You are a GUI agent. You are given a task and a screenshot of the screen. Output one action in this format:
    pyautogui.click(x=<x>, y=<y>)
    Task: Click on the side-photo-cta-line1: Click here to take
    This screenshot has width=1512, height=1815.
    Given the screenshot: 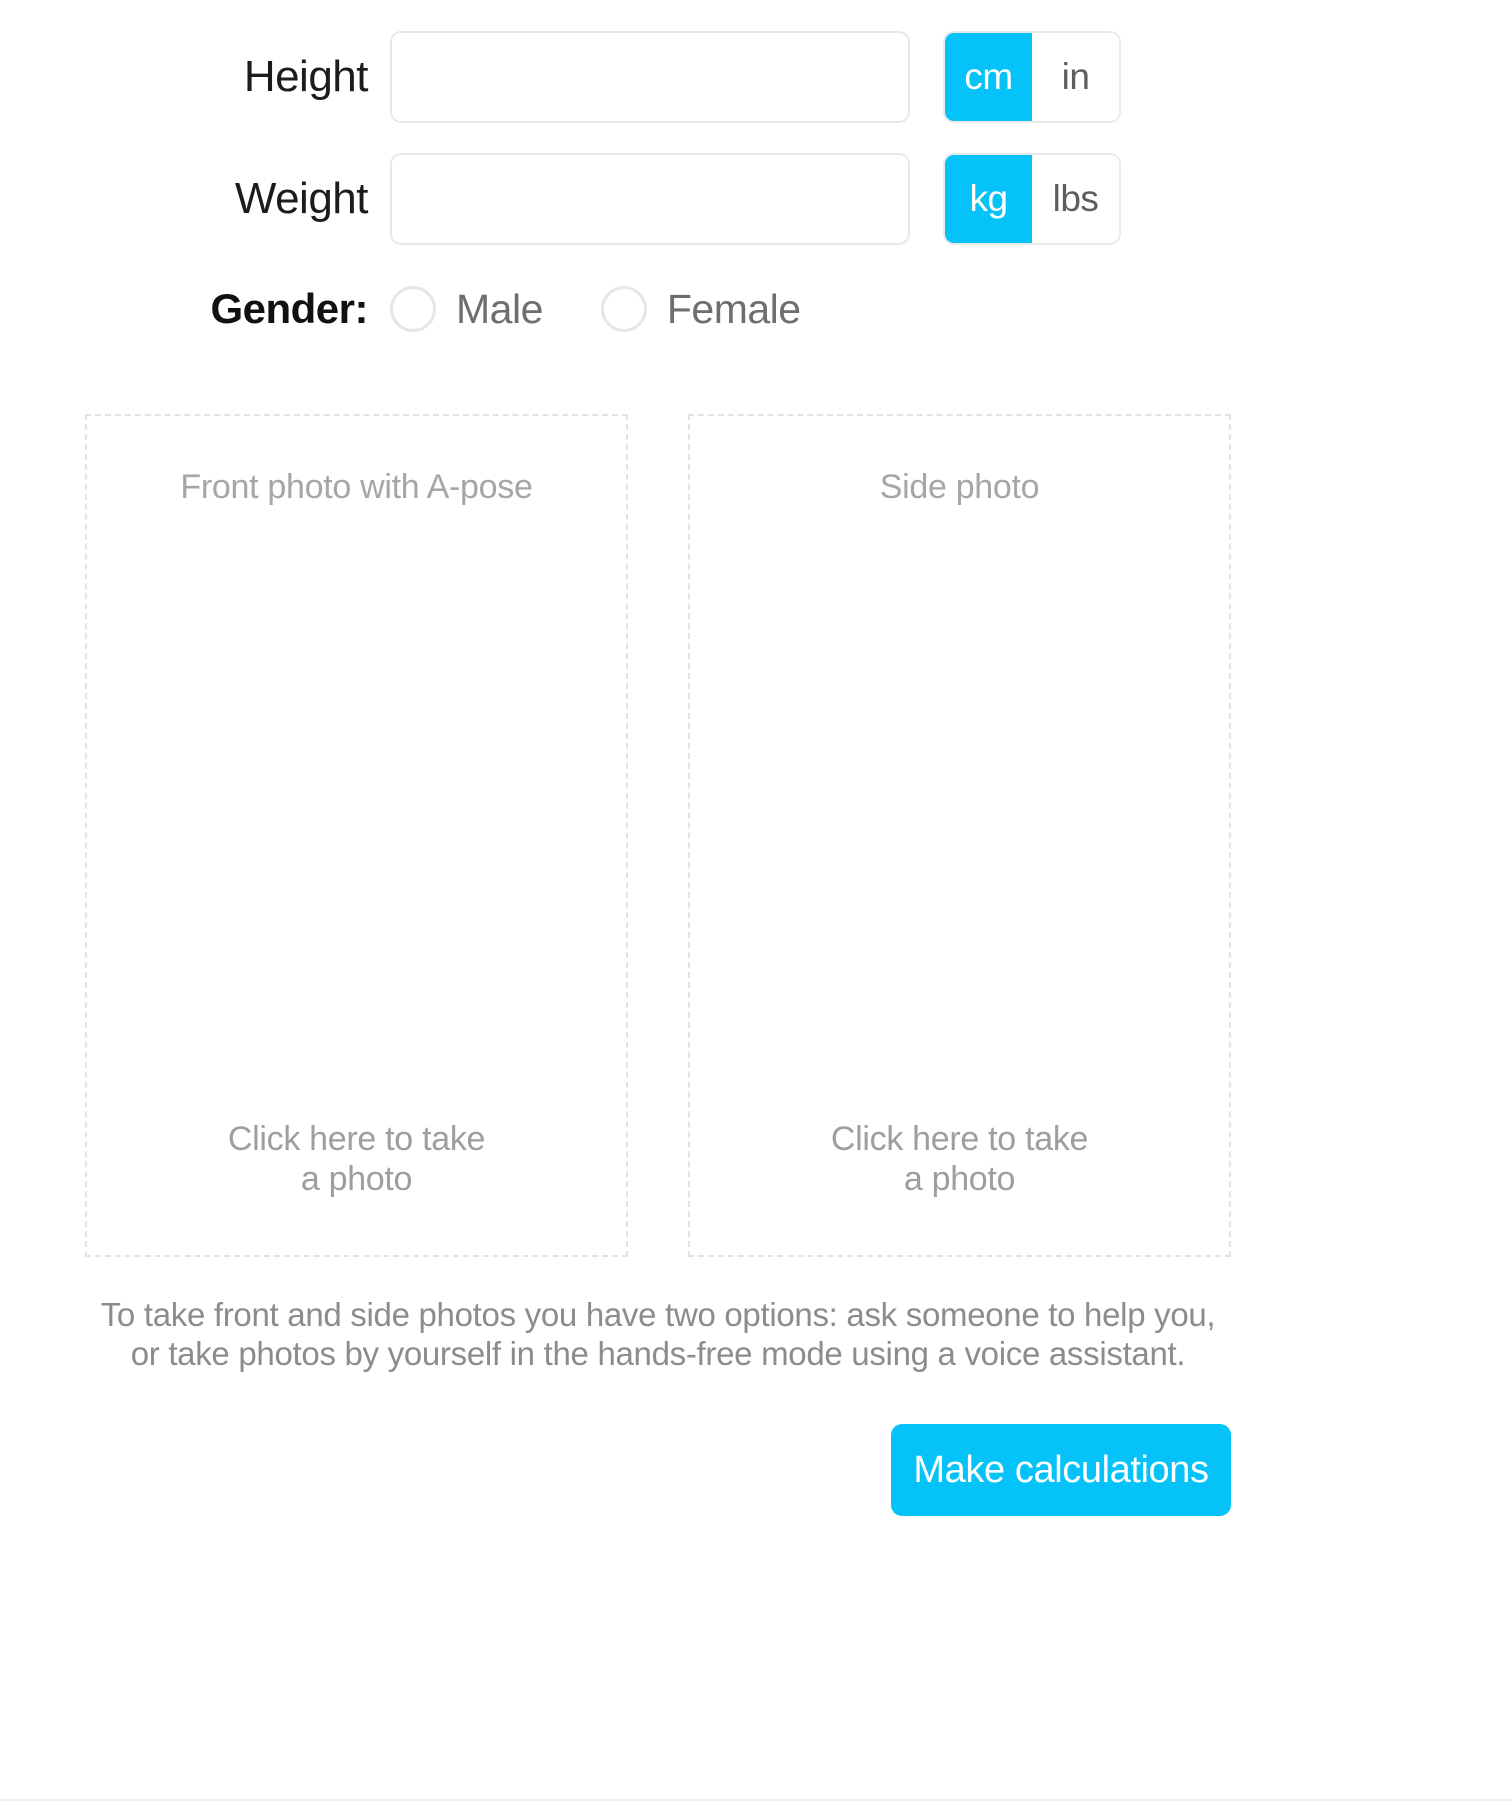 What is the action you would take?
    pyautogui.click(x=959, y=1139)
    